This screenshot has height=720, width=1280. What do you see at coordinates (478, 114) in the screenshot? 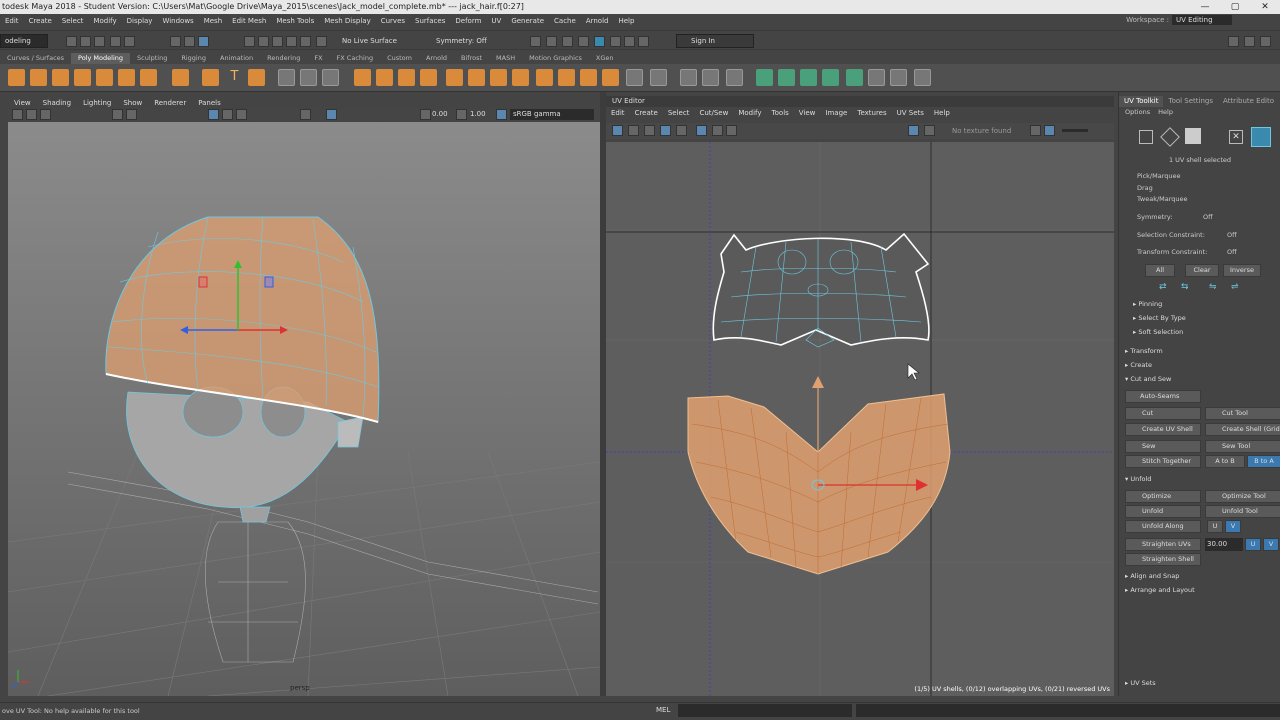
I see `gamma-field: 1.00` at bounding box center [478, 114].